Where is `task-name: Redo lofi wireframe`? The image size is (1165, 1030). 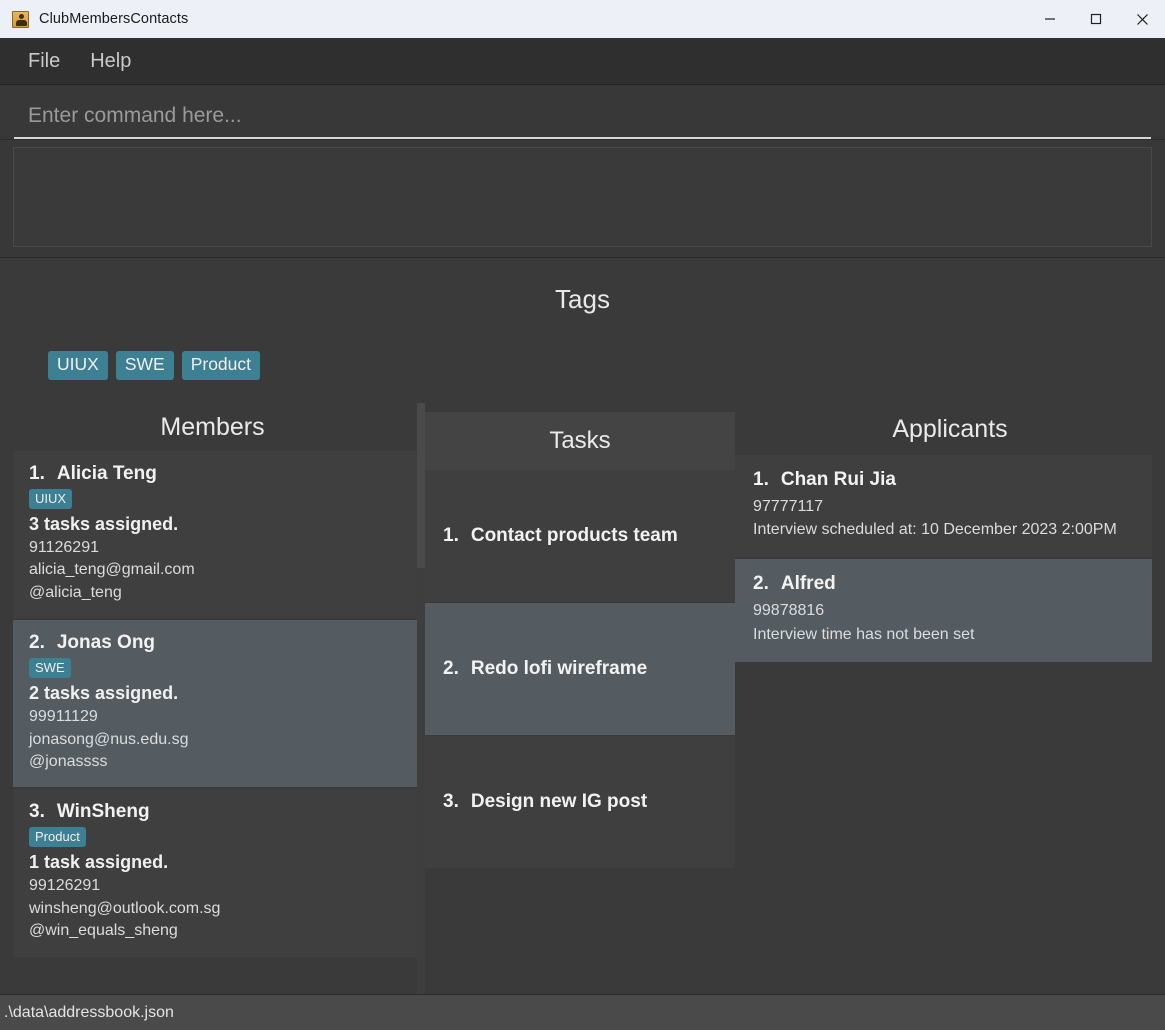
task-name: Redo lofi wireframe is located at coordinates (559, 668).